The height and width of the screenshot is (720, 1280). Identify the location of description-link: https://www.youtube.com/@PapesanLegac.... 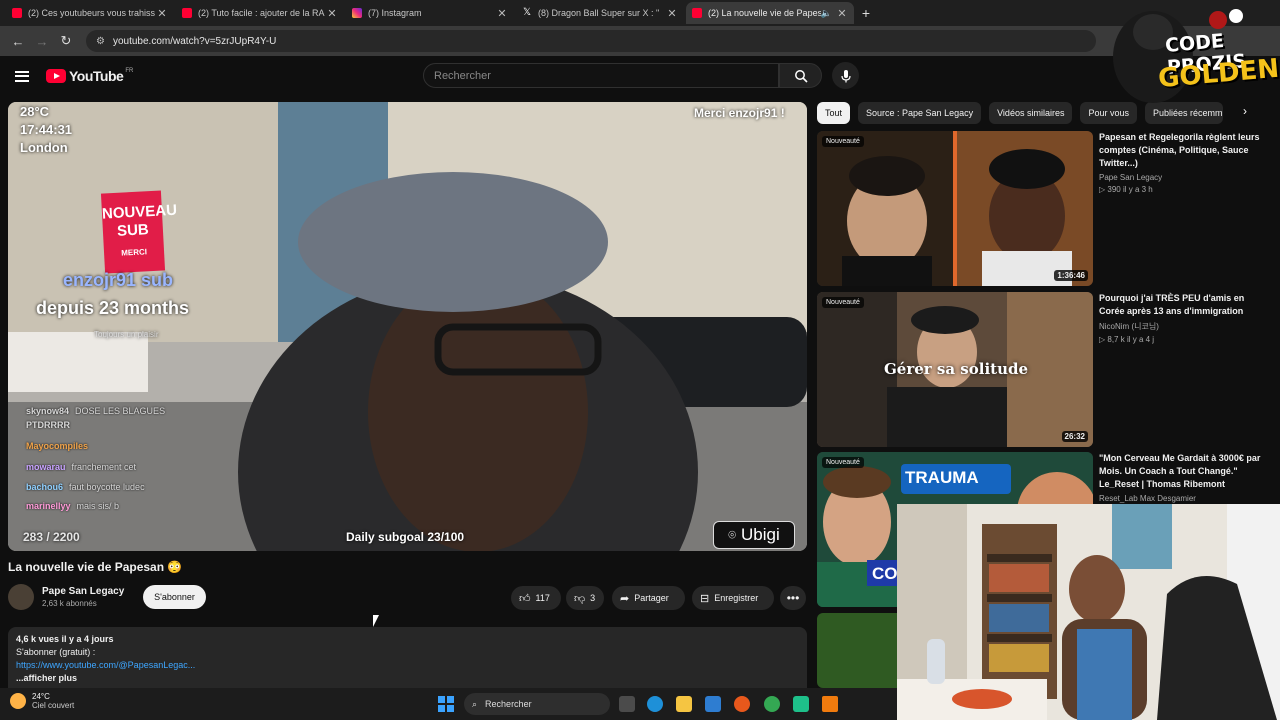
(407, 665).